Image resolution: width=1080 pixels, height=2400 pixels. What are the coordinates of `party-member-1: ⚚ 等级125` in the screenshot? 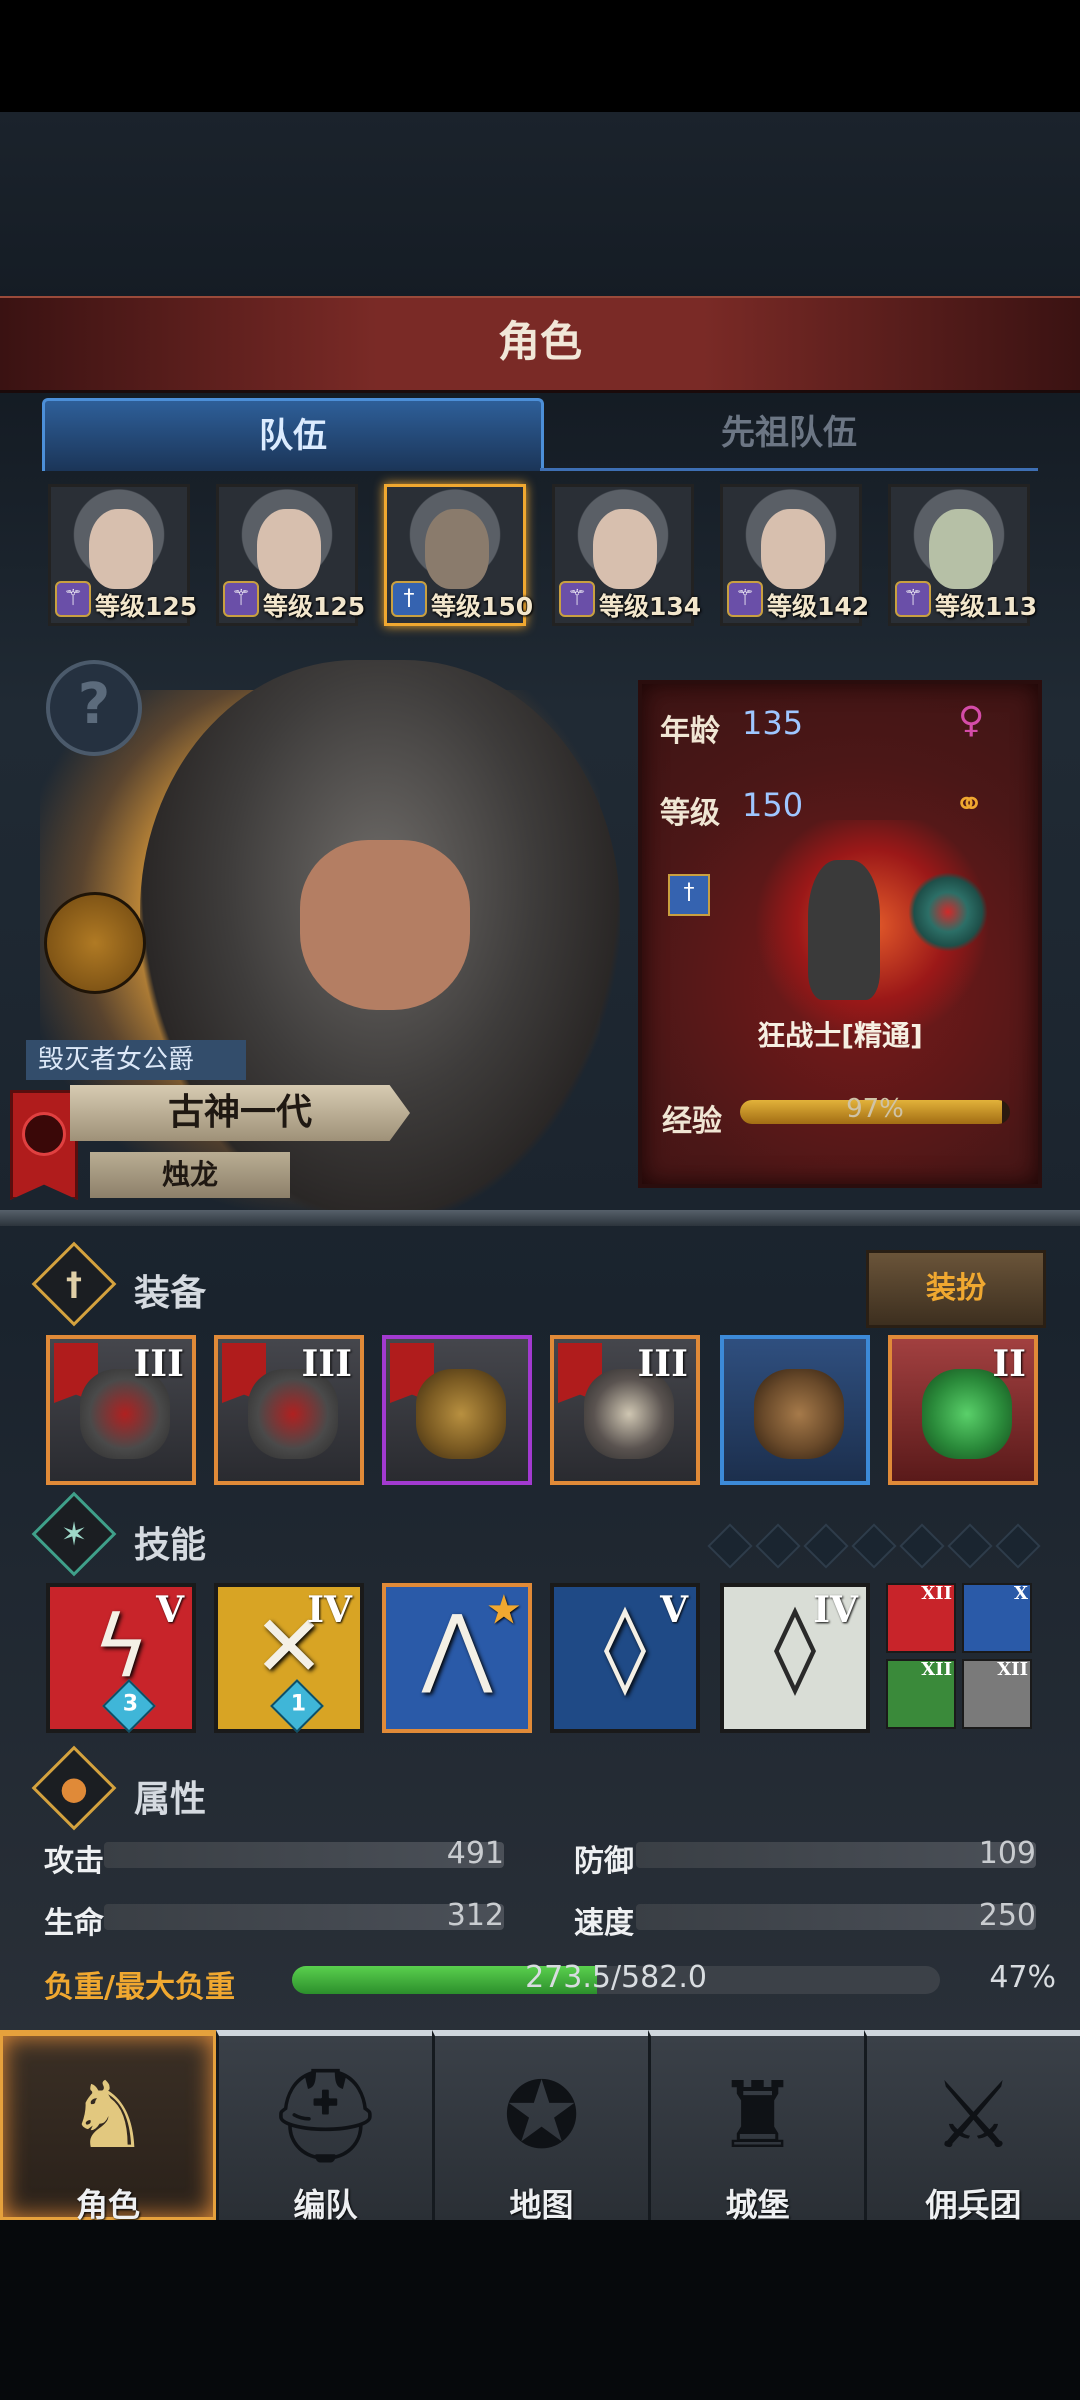 It's located at (122, 555).